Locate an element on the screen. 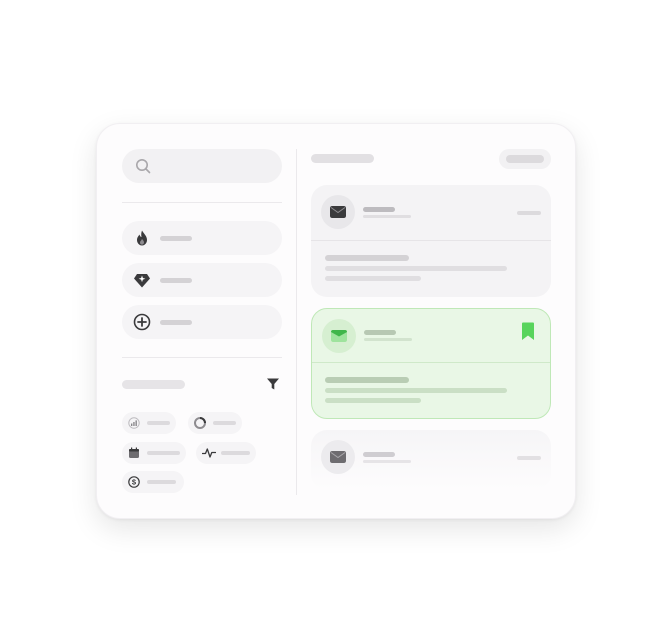 This screenshot has height=644, width=672. filter-chip-pie is located at coordinates (215, 423).